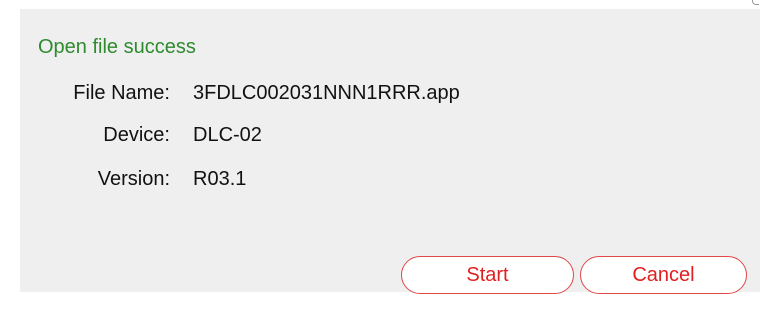 The width and height of the screenshot is (771, 319). What do you see at coordinates (326, 93) in the screenshot?
I see `file-name-value: 3FDLC002031NNN1RRR.app` at bounding box center [326, 93].